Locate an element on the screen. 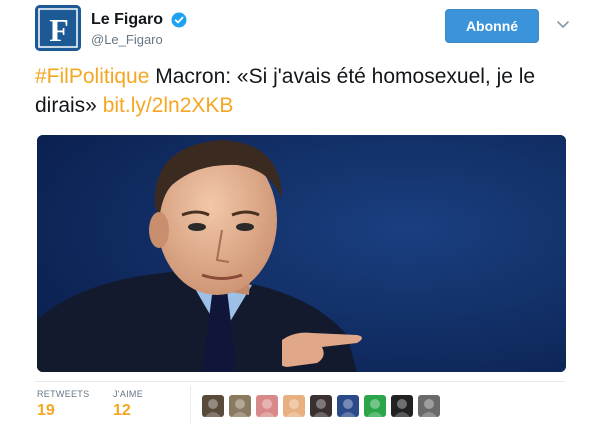 This screenshot has height=426, width=600. likes-count: 12 is located at coordinates (128, 411).